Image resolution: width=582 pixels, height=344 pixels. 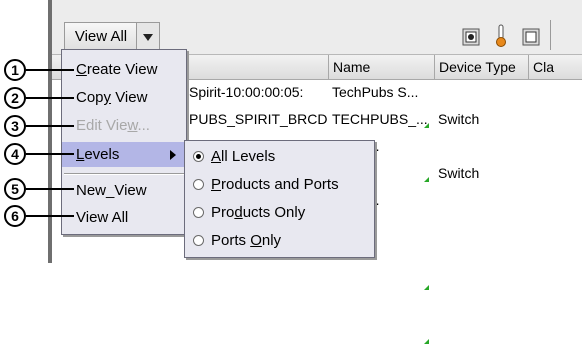 I want to click on menu-mnemonic: P, so click(x=216, y=184).